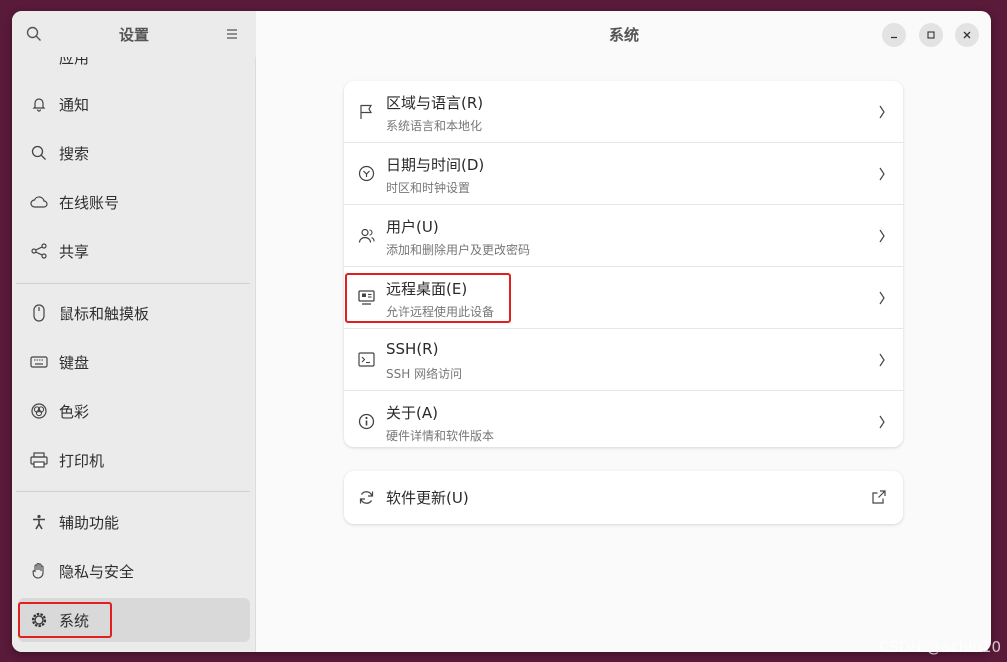  What do you see at coordinates (623, 360) in the screenshot?
I see `row-ssh: SSH(R) SSH 网络访问` at bounding box center [623, 360].